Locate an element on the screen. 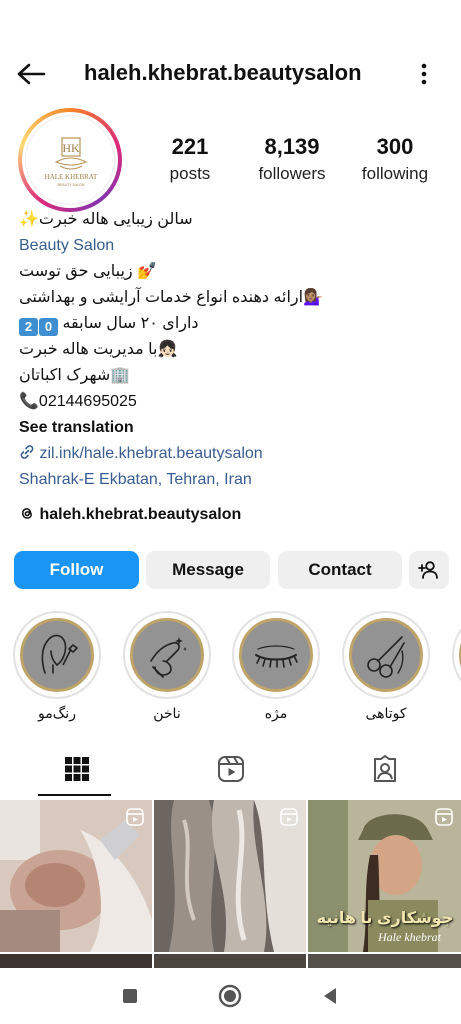 Image resolution: width=461 pixels, height=1024 pixels. salon-logo-icon: HK HALE KHEBRAT BEAUTY SALON is located at coordinates (71, 162).